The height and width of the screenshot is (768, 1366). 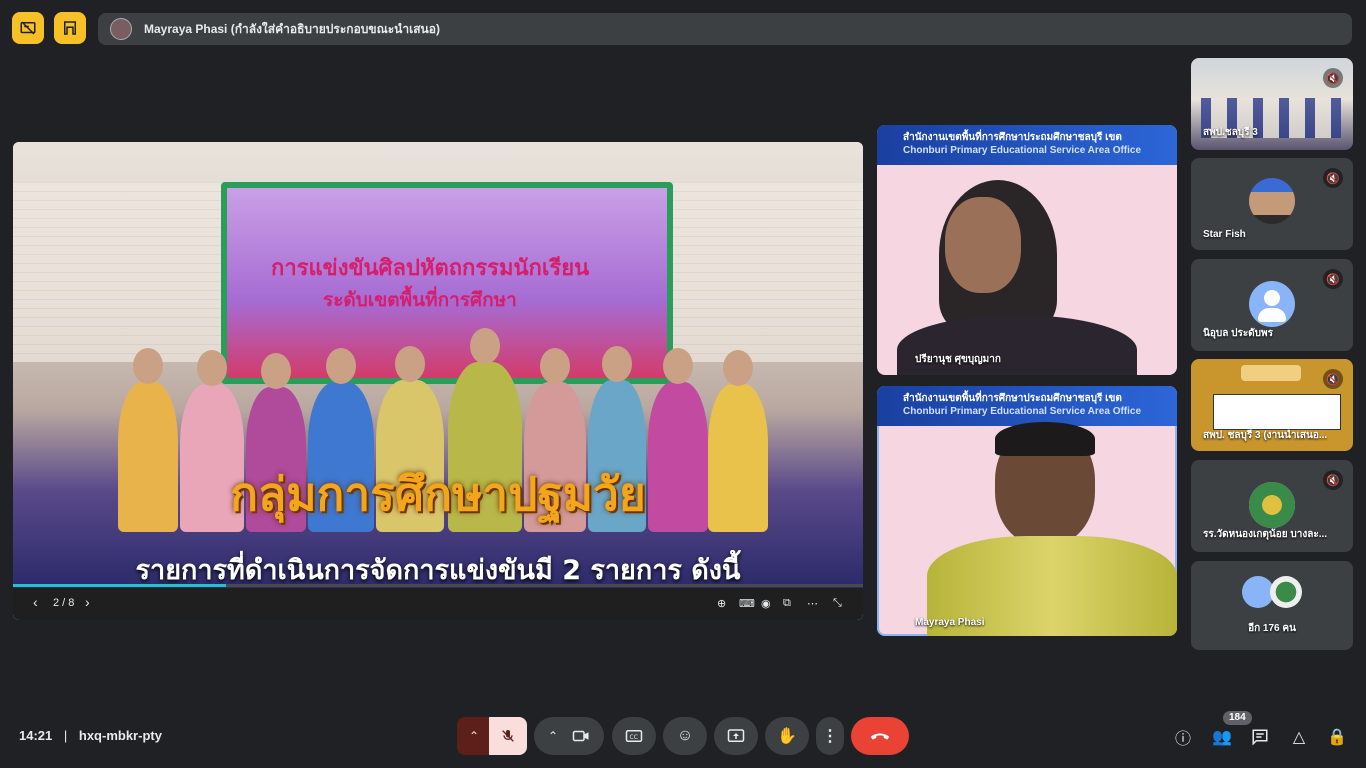 I want to click on participant-name: ปรียานุช ศุขบุญมาก, so click(x=958, y=359).